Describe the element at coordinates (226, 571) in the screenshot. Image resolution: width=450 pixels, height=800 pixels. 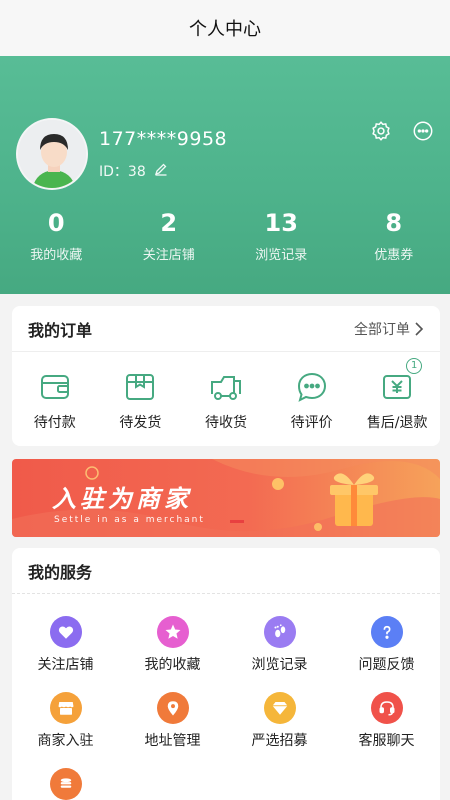
I see `services-header: 我的服务` at that location.